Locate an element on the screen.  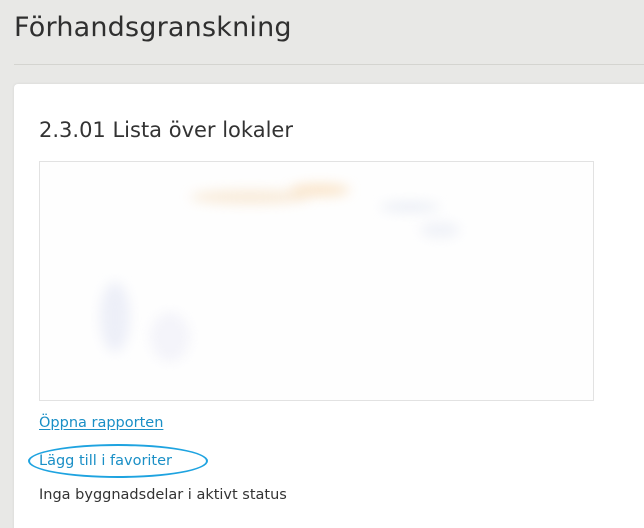
report-title: 2.3.01 Lista över lokaler is located at coordinates (166, 130).